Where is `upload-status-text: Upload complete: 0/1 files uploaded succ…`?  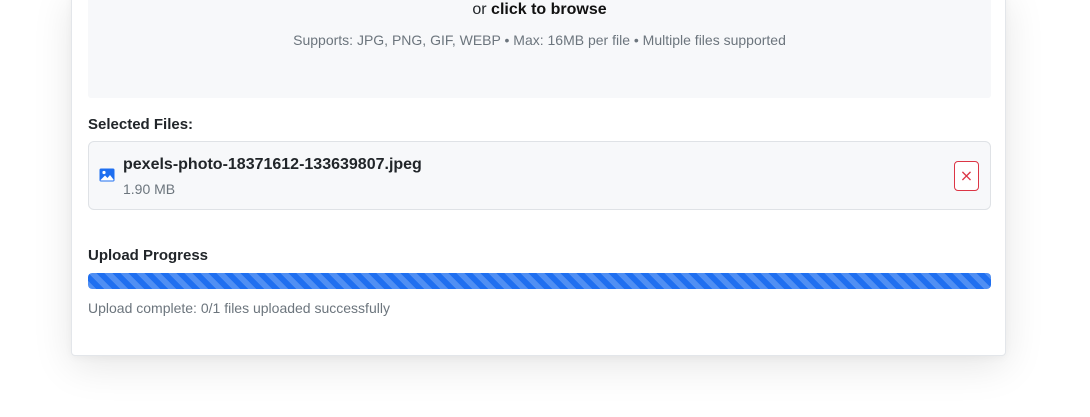
upload-status-text: Upload complete: 0/1 files uploaded succ… is located at coordinates (239, 308).